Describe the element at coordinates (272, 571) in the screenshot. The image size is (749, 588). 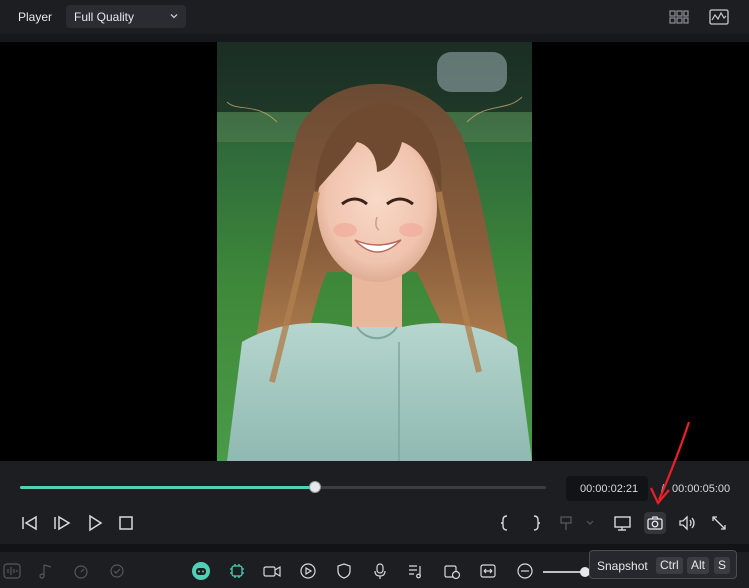
I see `video-camera-icon` at that location.